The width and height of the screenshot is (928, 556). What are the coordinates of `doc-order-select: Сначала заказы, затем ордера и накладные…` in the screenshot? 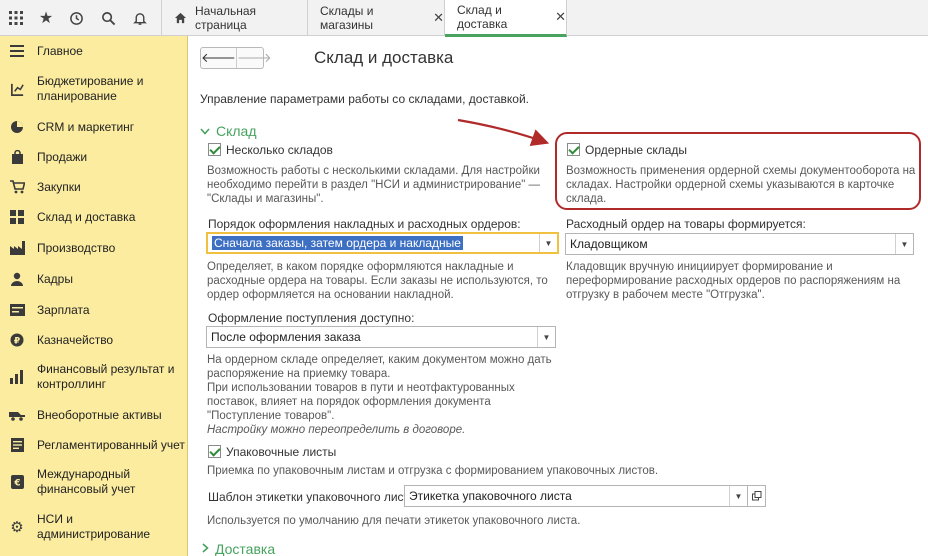 It's located at (382, 243).